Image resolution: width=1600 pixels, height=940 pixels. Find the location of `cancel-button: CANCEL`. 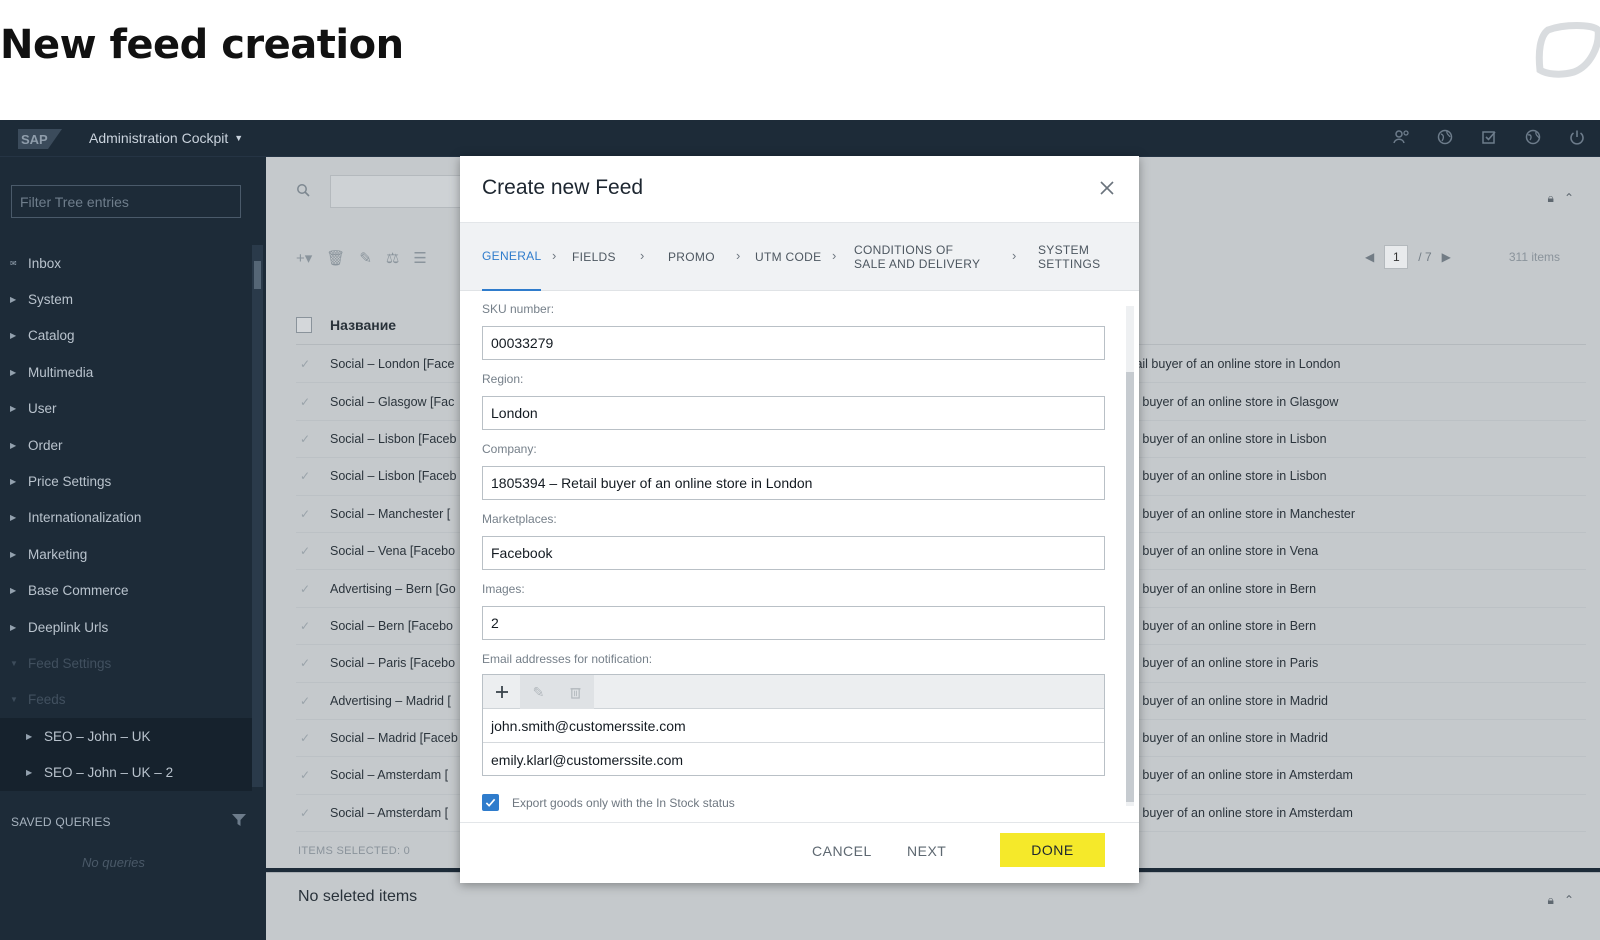

cancel-button: CANCEL is located at coordinates (842, 851).